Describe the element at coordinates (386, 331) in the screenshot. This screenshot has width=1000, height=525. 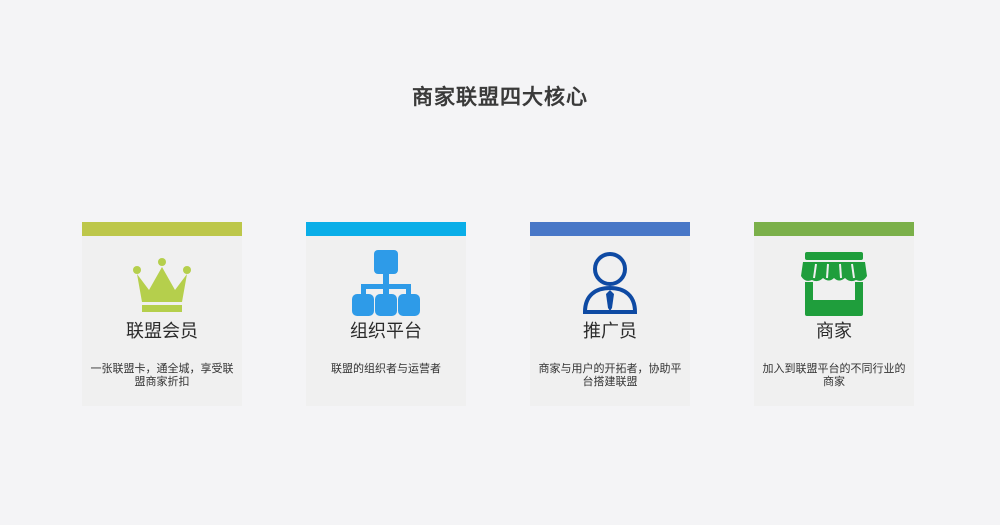
I see `card-title: 组织平台` at that location.